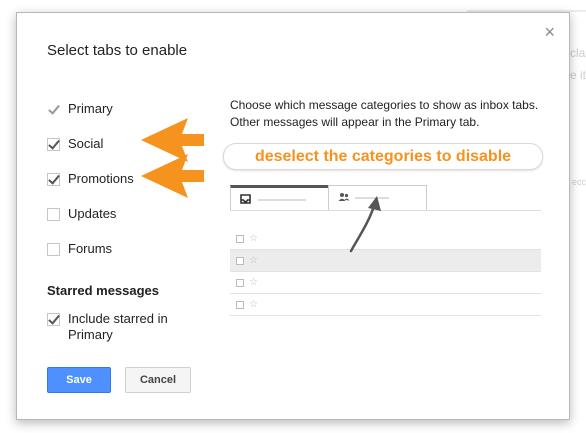 This screenshot has width=586, height=433. Describe the element at coordinates (90, 108) in the screenshot. I see `option-label: Primary` at that location.